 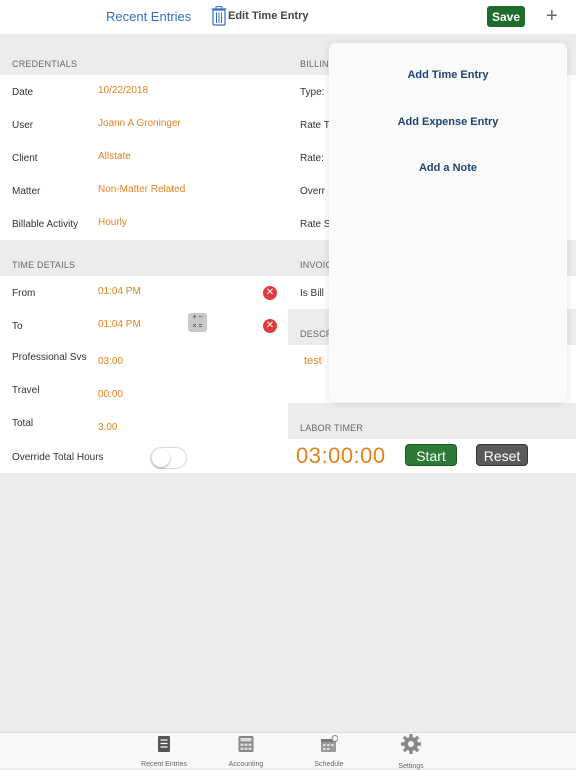 I want to click on override-total-hours-label: Override Total Hours, so click(x=58, y=457).